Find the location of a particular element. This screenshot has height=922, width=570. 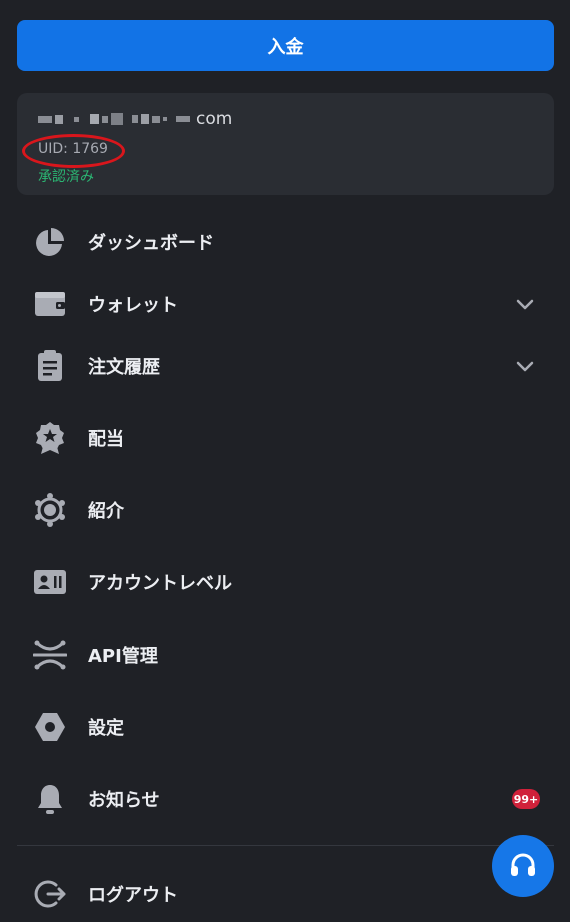

id-card-icon is located at coordinates (50, 582).